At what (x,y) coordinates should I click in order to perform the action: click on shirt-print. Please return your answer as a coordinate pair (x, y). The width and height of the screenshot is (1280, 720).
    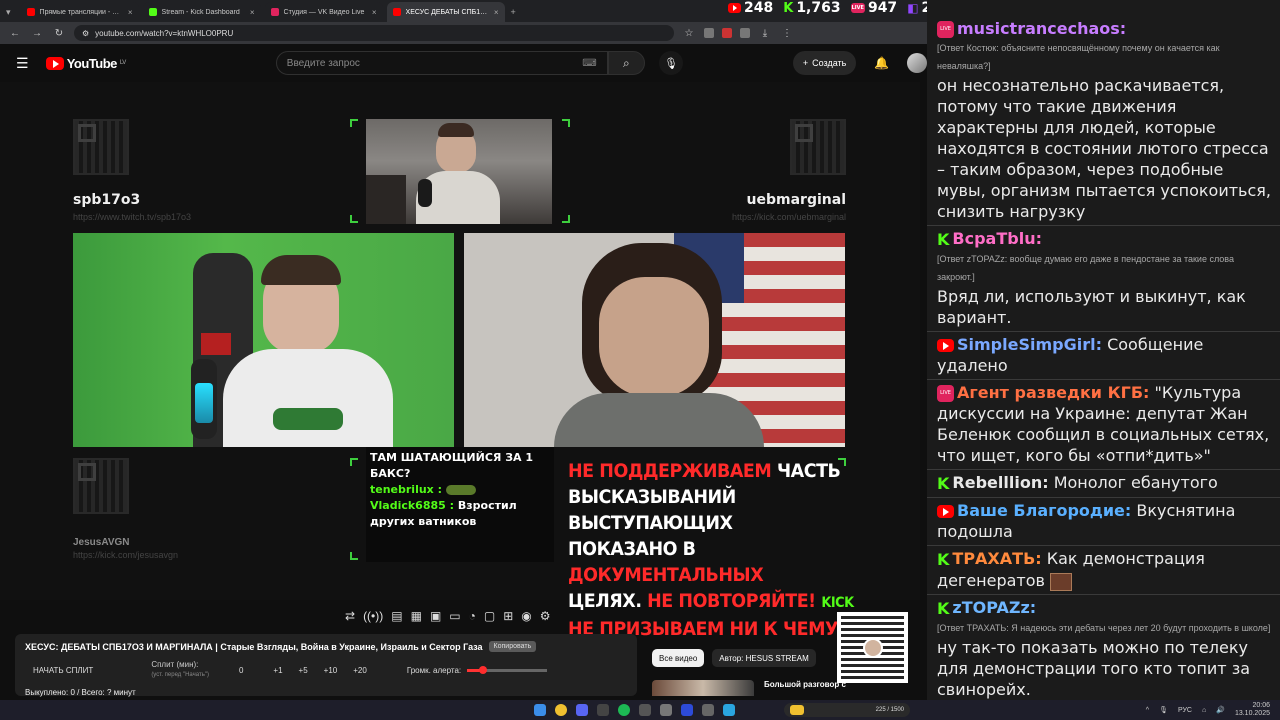
    Looking at the image, I should click on (308, 419).